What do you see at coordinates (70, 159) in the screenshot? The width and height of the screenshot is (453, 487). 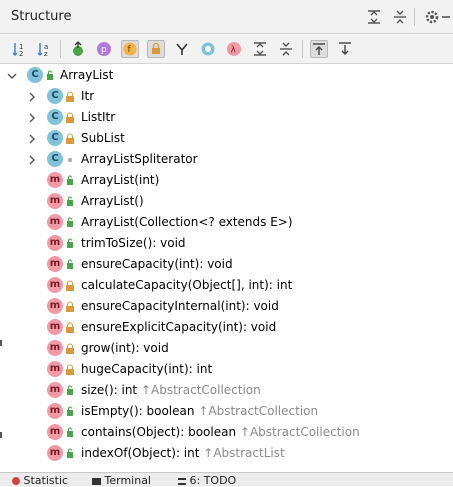 I see `package-private-icon` at bounding box center [70, 159].